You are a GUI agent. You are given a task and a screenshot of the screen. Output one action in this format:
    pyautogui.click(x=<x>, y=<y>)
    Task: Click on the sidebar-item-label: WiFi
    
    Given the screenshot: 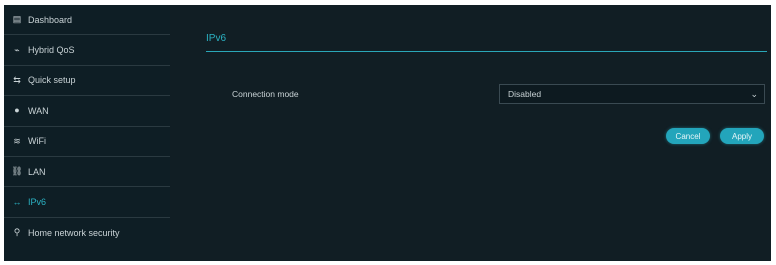 What is the action you would take?
    pyautogui.click(x=37, y=141)
    